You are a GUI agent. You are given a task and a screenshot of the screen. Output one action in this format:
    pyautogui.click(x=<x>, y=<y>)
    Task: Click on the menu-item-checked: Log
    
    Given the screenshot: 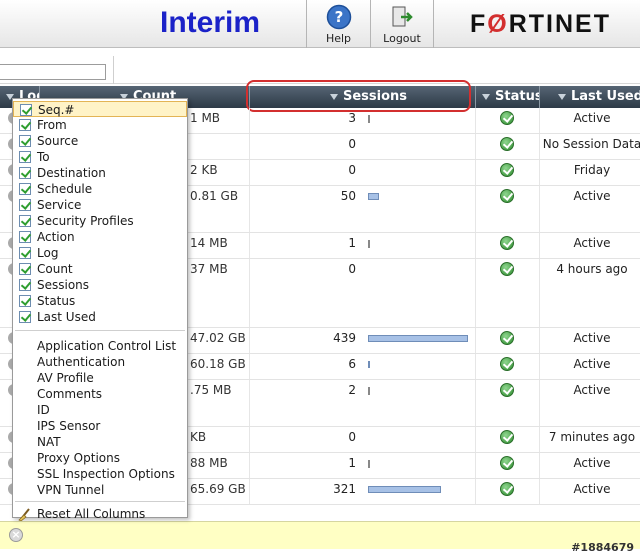 What is the action you would take?
    pyautogui.click(x=100, y=253)
    